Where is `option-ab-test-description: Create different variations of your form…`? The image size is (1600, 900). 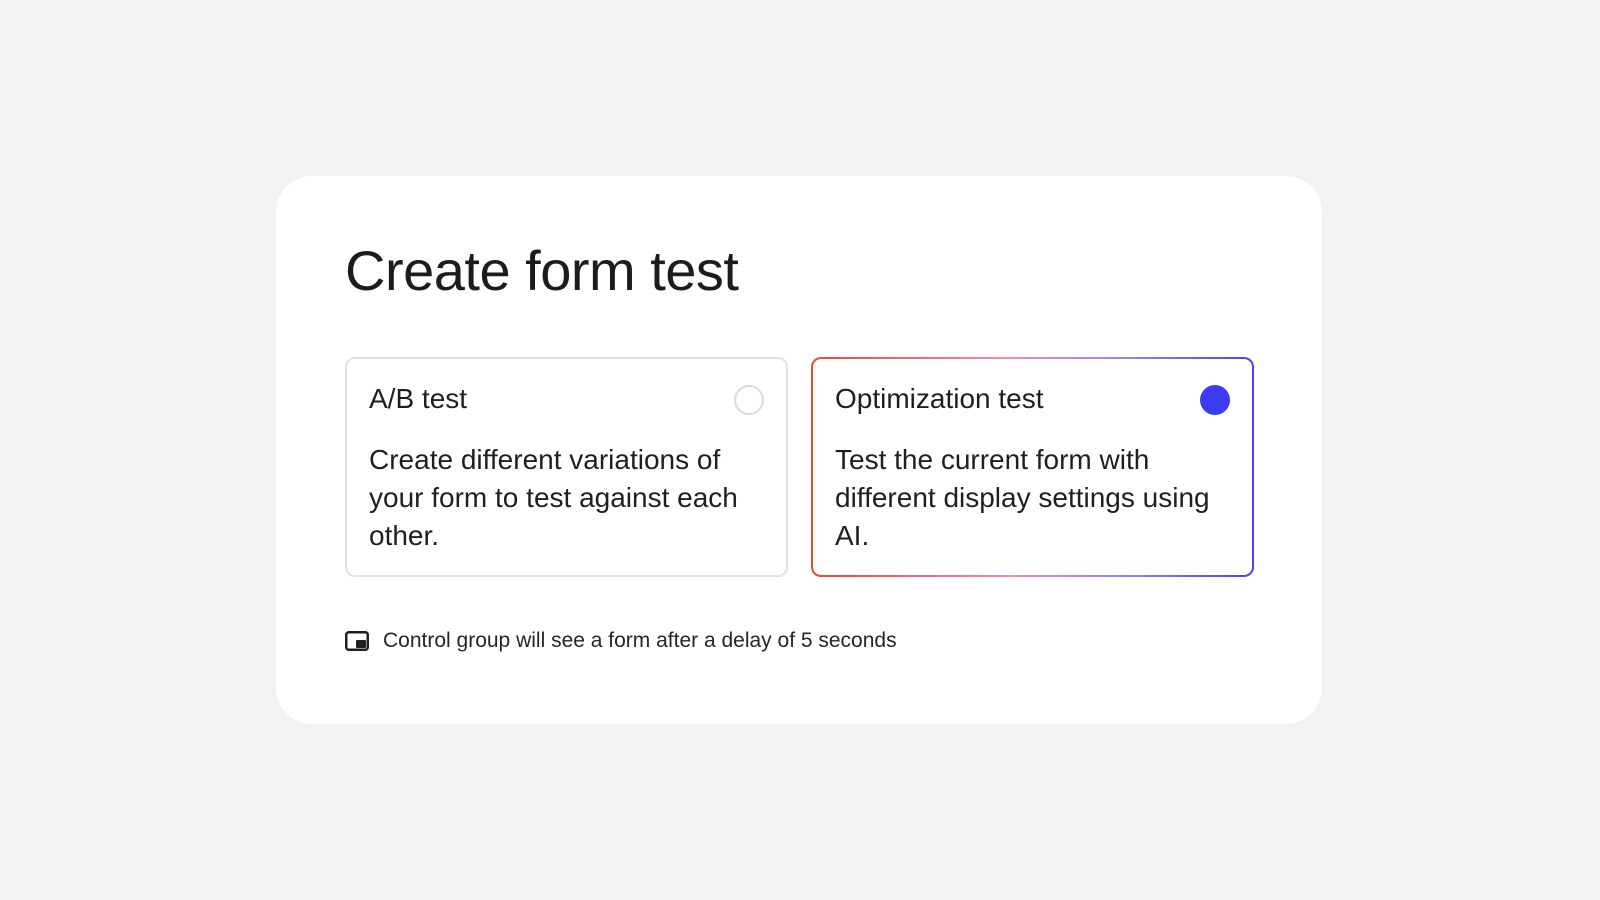 option-ab-test-description: Create different variations of your form… is located at coordinates (553, 497).